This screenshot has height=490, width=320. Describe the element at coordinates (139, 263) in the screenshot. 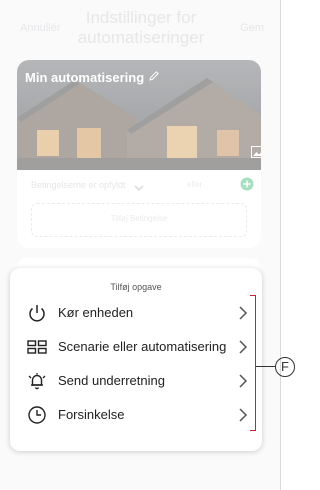

I see `tasks-card` at that location.